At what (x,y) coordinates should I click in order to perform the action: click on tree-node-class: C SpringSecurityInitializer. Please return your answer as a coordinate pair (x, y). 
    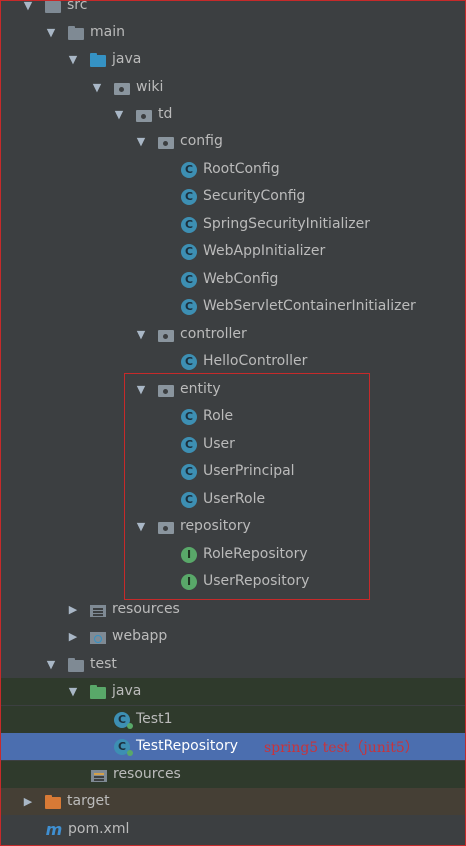
    Looking at the image, I should click on (233, 224).